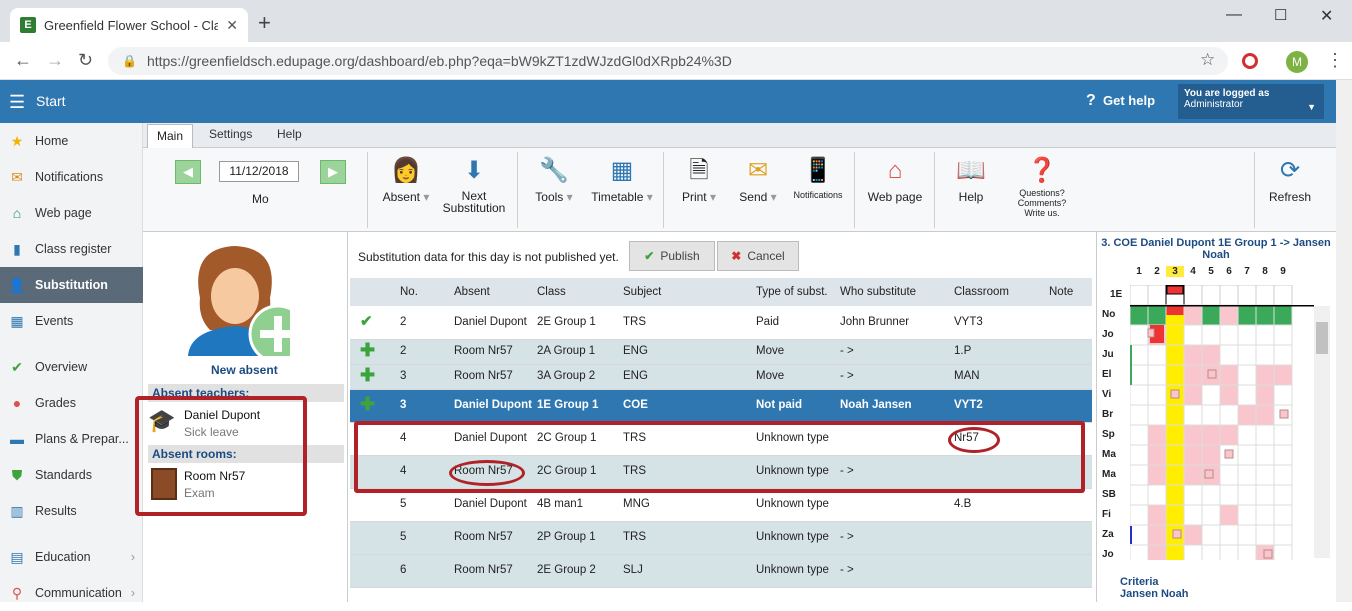  What do you see at coordinates (1042, 186) in the screenshot?
I see `questions-button: ❓ Questions? Comments? Write us.` at bounding box center [1042, 186].